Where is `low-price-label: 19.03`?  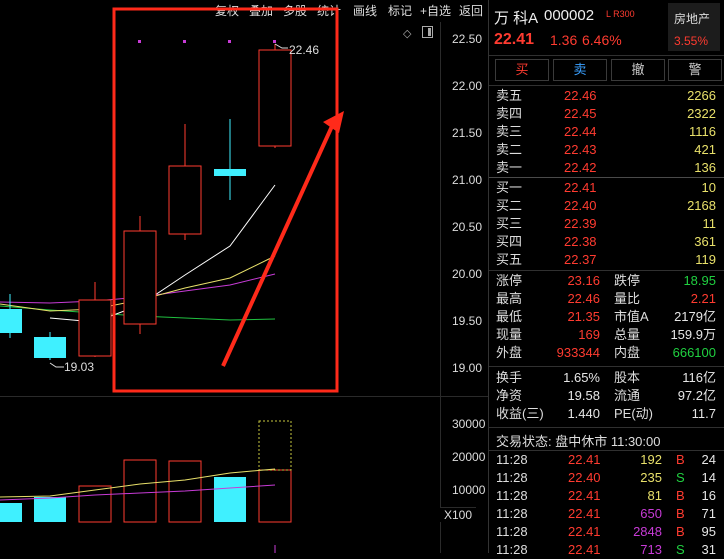
low-price-label: 19.03 is located at coordinates (79, 367).